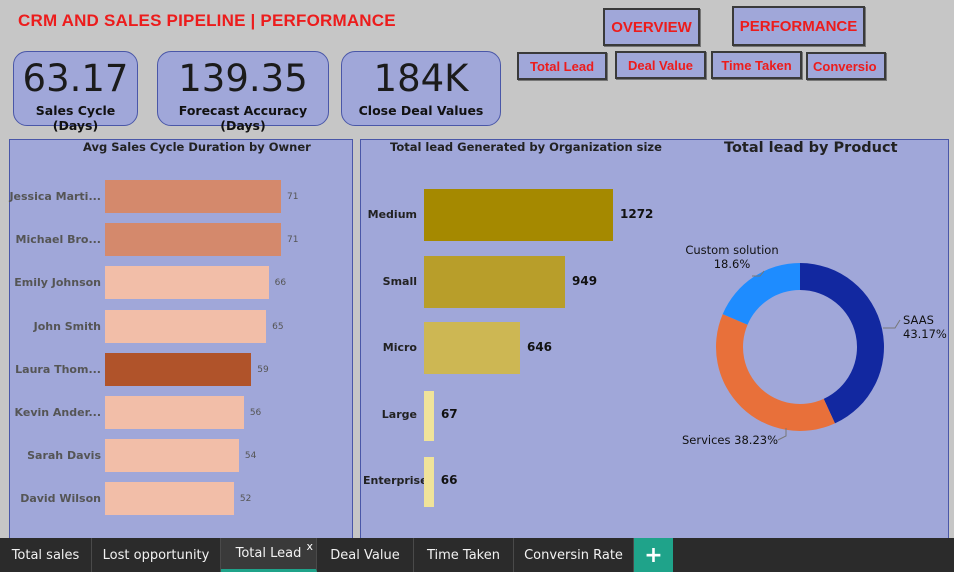  Describe the element at coordinates (811, 148) in the screenshot. I see `product-chart-title: Total lead by Product` at that location.